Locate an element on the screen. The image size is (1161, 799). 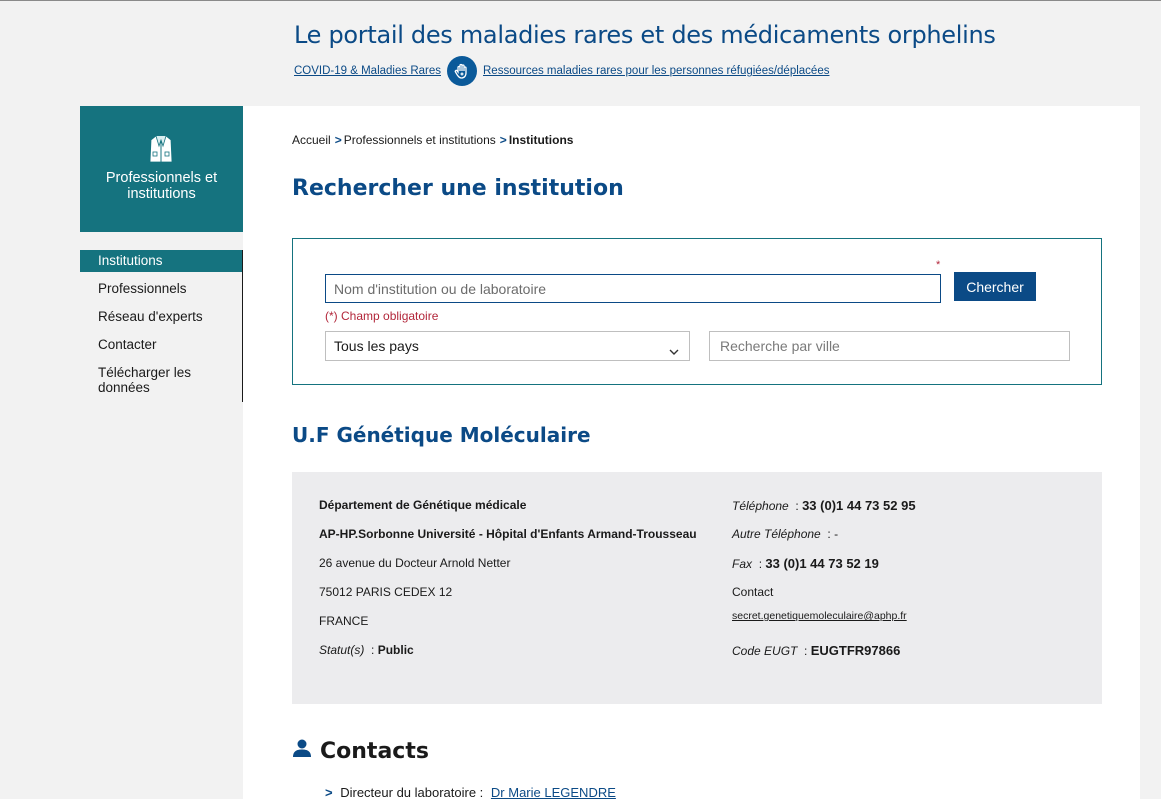
helping-hand-icon is located at coordinates (462, 71).